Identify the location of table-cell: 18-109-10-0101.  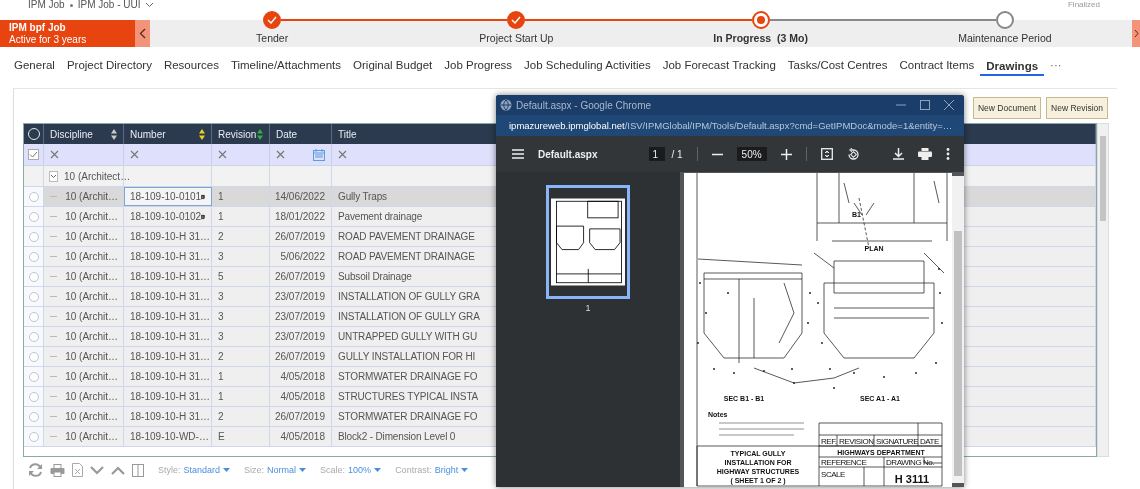
(166, 196).